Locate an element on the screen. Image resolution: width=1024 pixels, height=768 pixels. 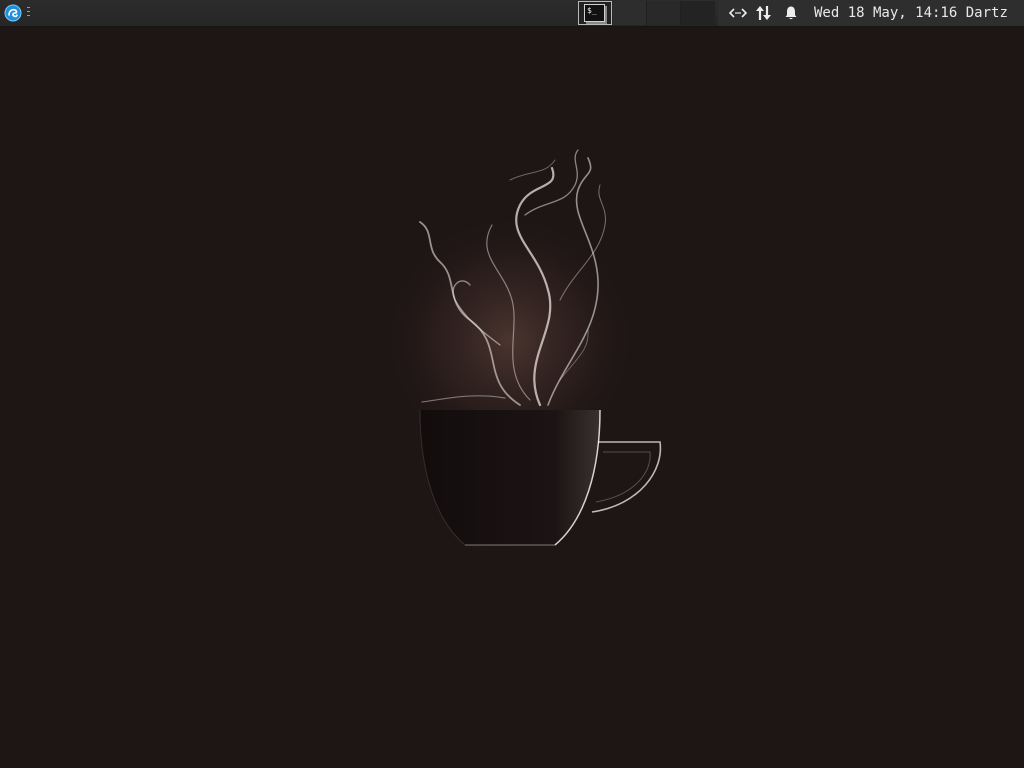
bell-icon is located at coordinates (791, 13).